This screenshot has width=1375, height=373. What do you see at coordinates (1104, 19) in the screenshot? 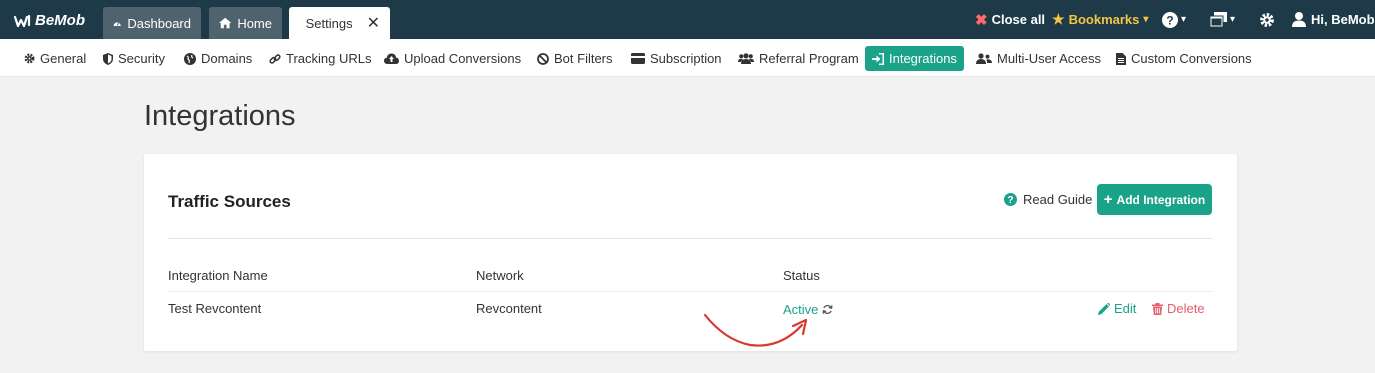
I see `bookmarks-label: Bookmarks` at bounding box center [1104, 19].